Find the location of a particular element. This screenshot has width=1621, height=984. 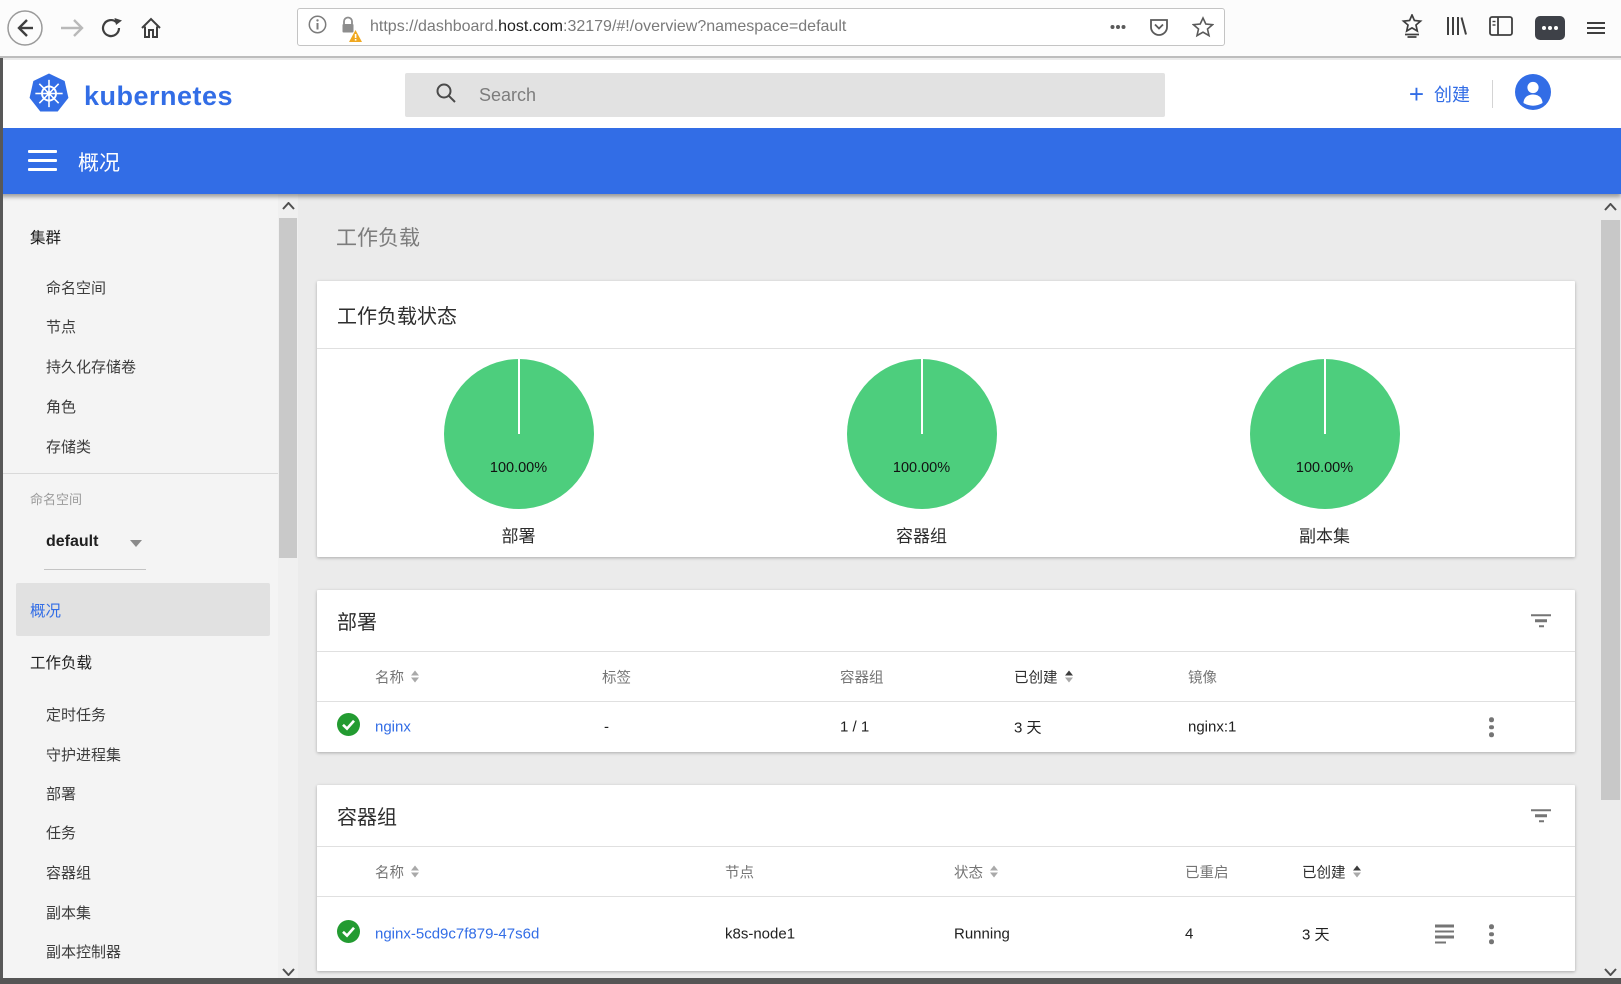

kubernetes-brand: kubernetes is located at coordinates (130, 96).